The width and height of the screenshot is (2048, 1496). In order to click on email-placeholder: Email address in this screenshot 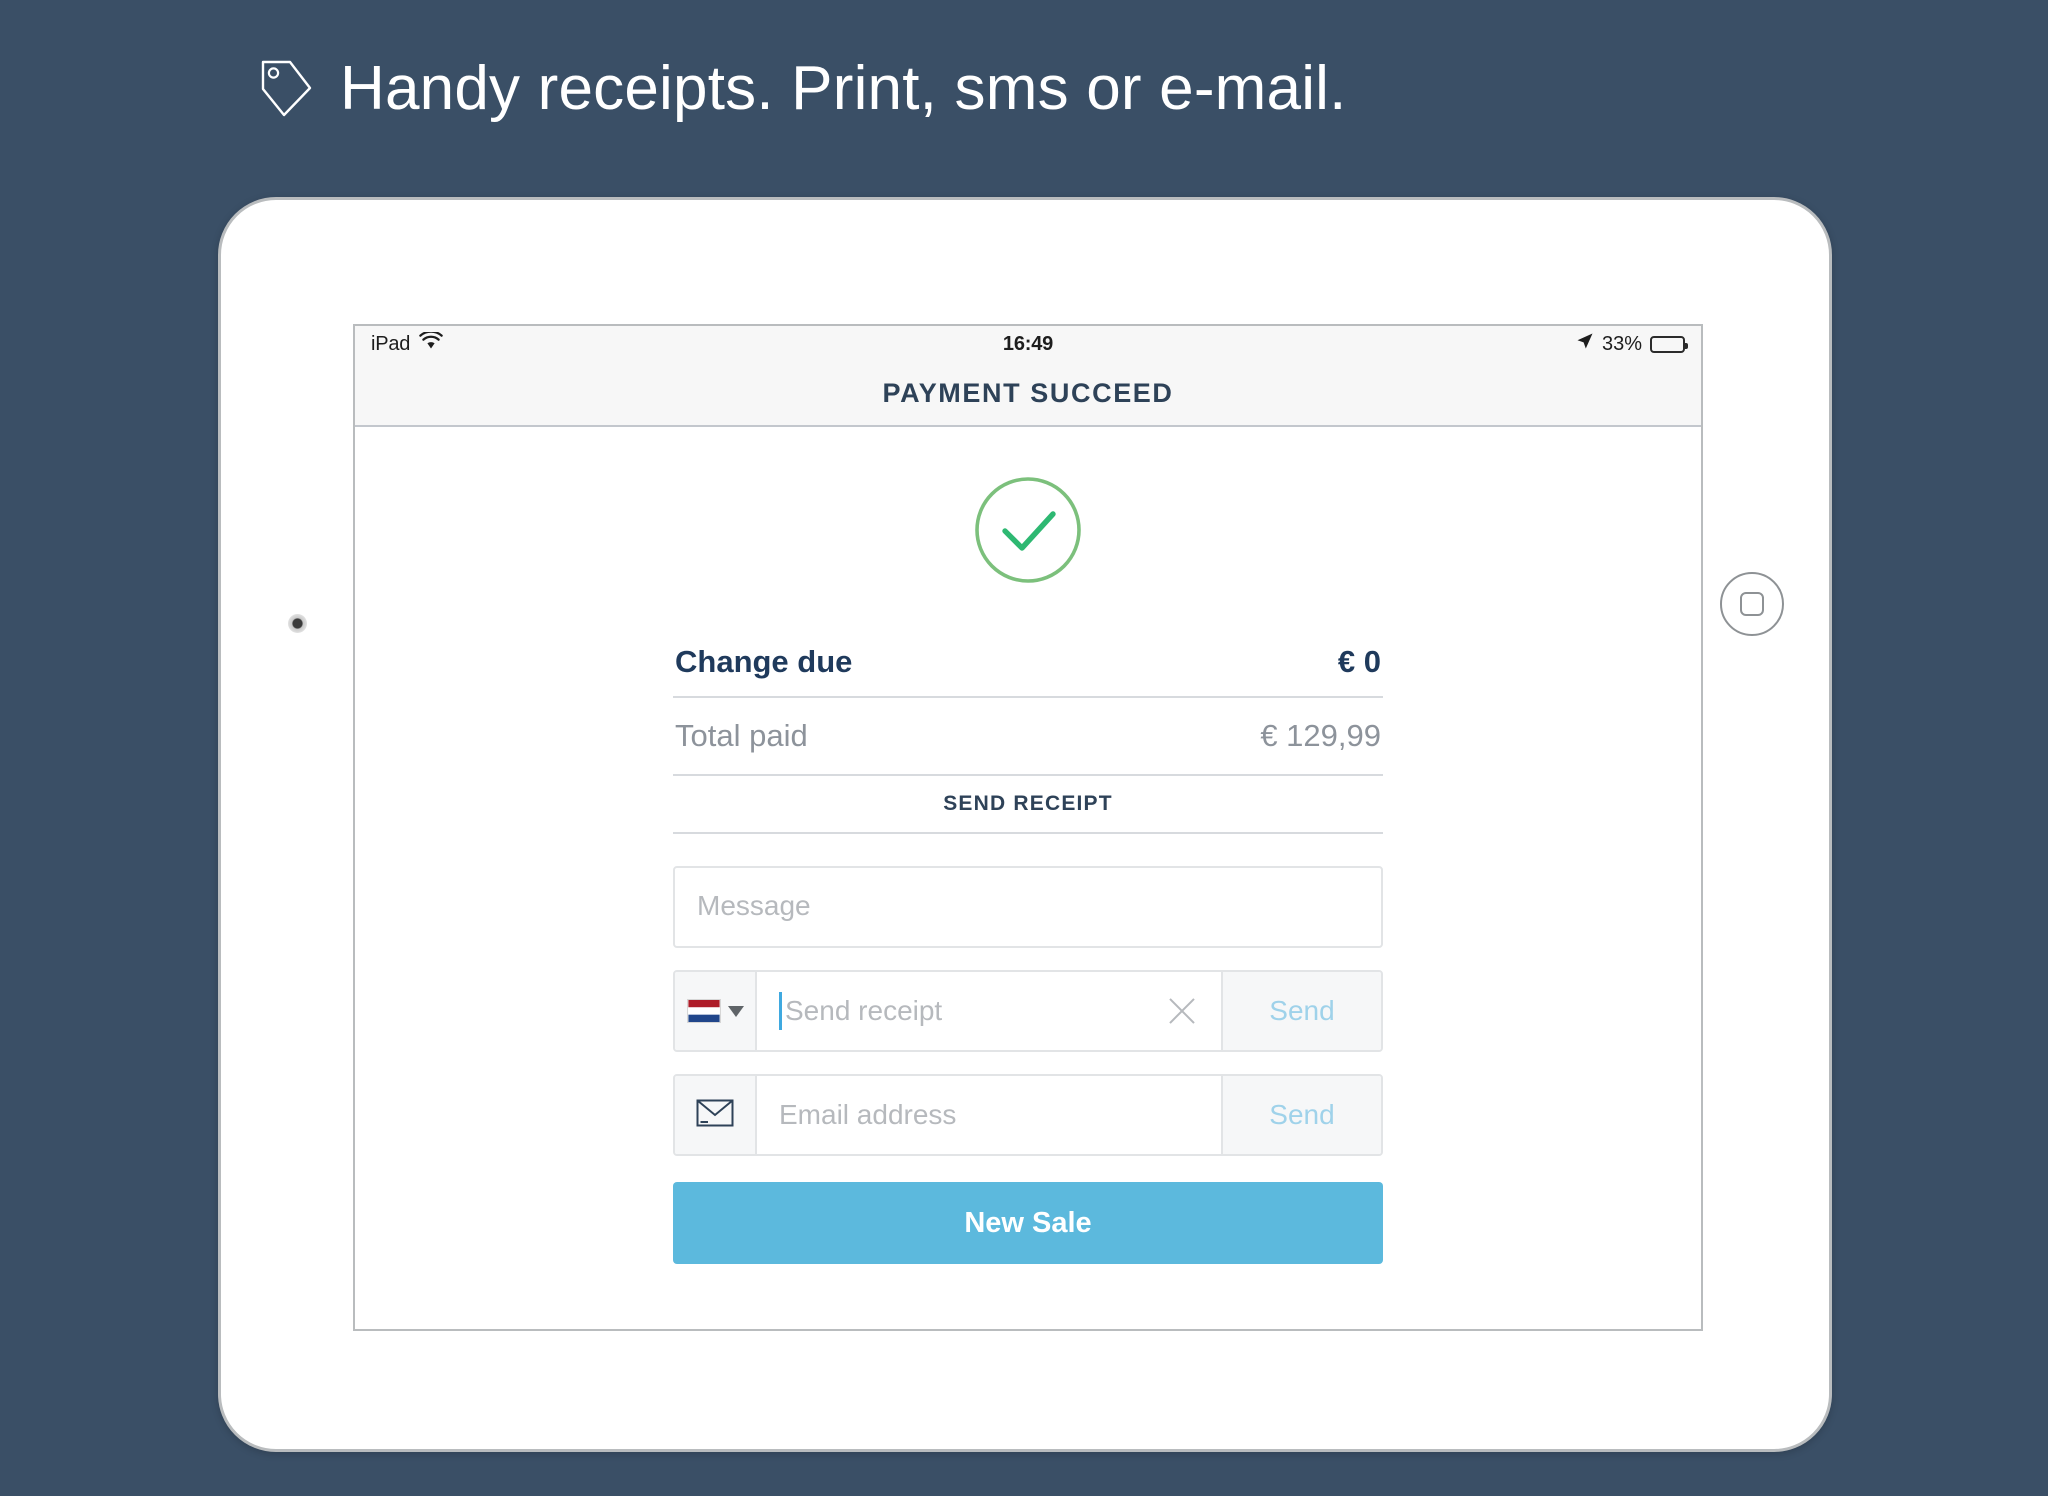, I will do `click(868, 1114)`.